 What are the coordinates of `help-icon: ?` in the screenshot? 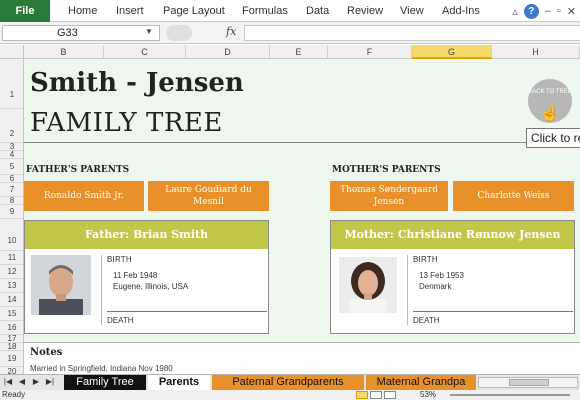 It's located at (531, 11).